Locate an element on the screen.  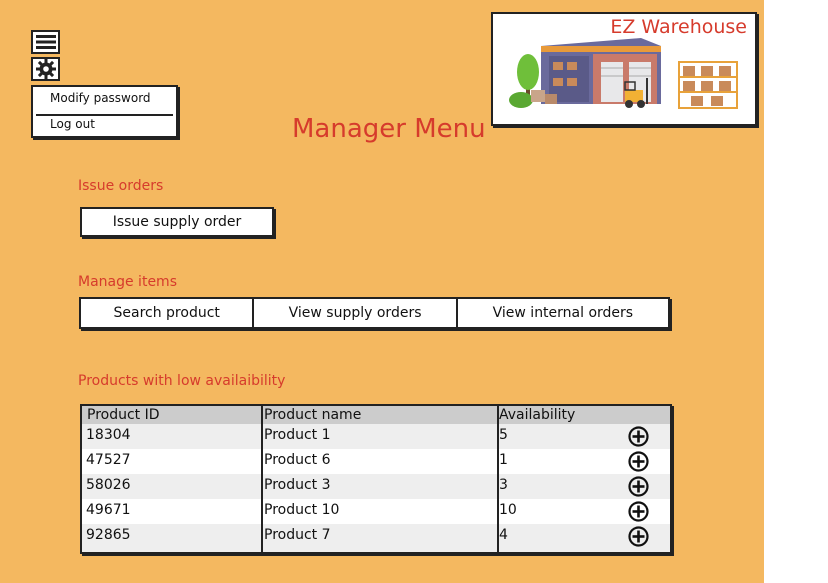
product-name-cell: Product 3 is located at coordinates (297, 485).